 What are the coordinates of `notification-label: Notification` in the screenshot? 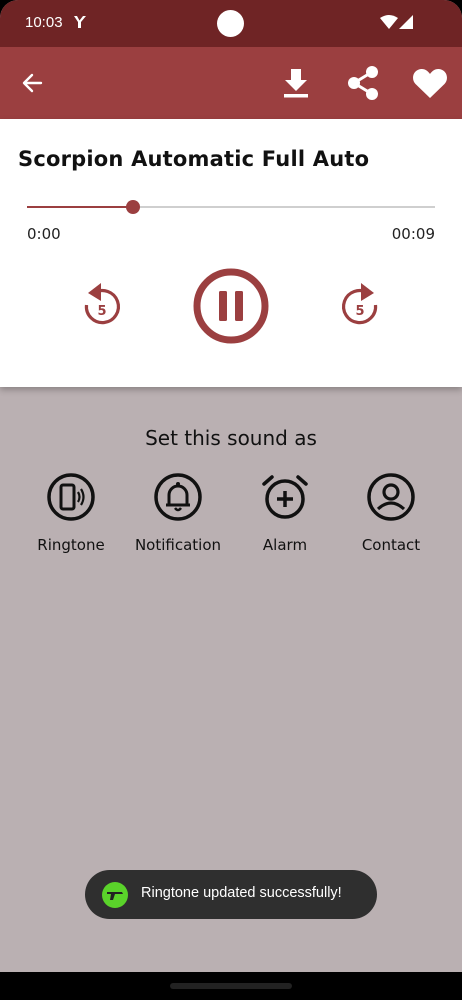 It's located at (178, 545).